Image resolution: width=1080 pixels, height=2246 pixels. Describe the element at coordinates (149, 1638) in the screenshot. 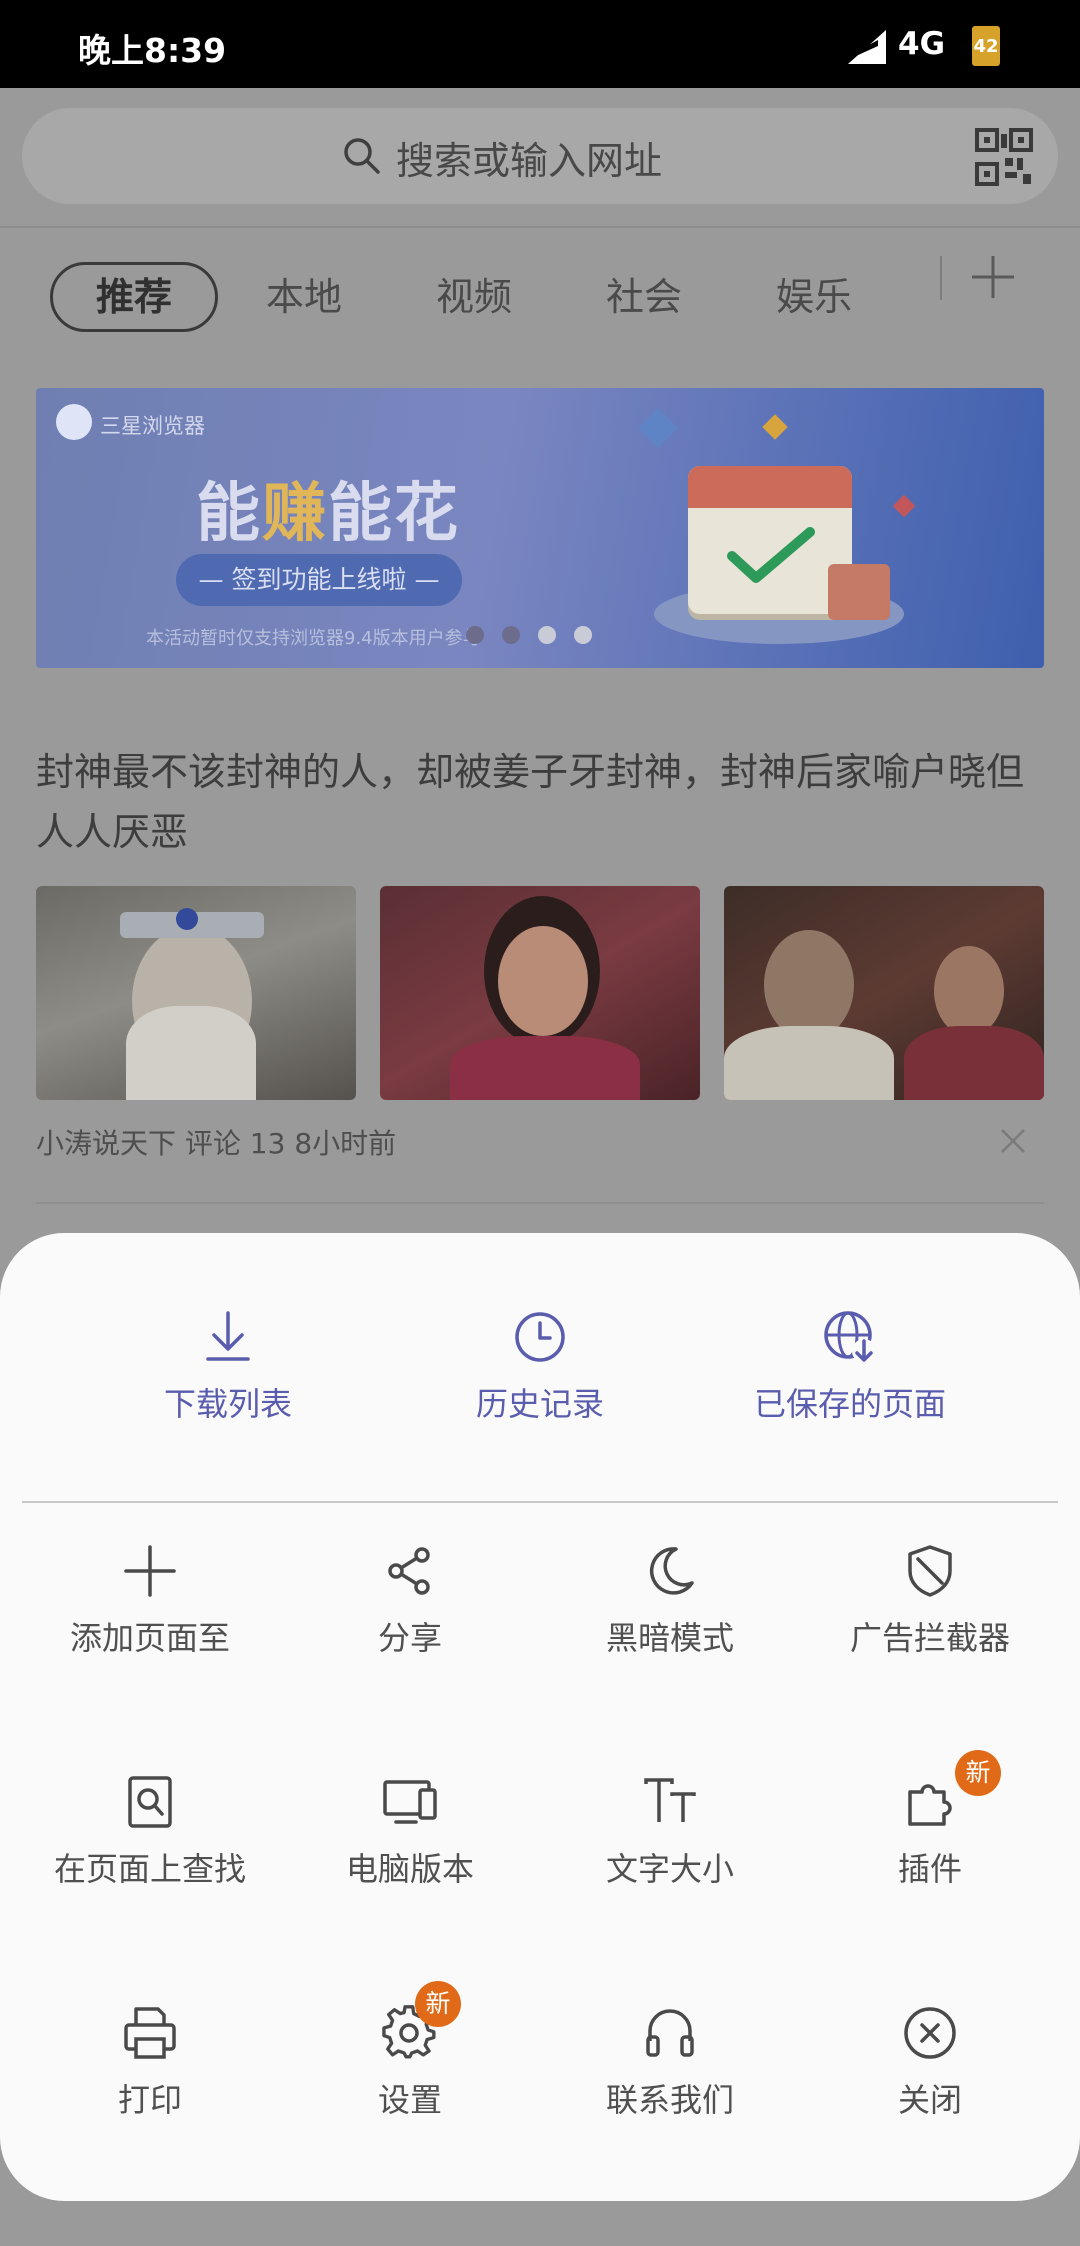

I see `menu-label: 添加页面至` at that location.